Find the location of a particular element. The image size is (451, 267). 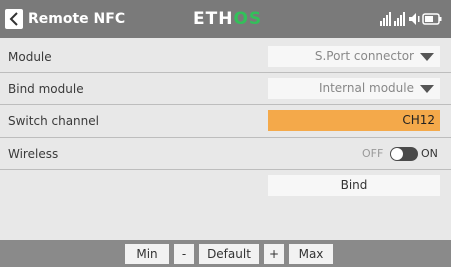

wireless-toggle: OFF ON is located at coordinates (402, 154).